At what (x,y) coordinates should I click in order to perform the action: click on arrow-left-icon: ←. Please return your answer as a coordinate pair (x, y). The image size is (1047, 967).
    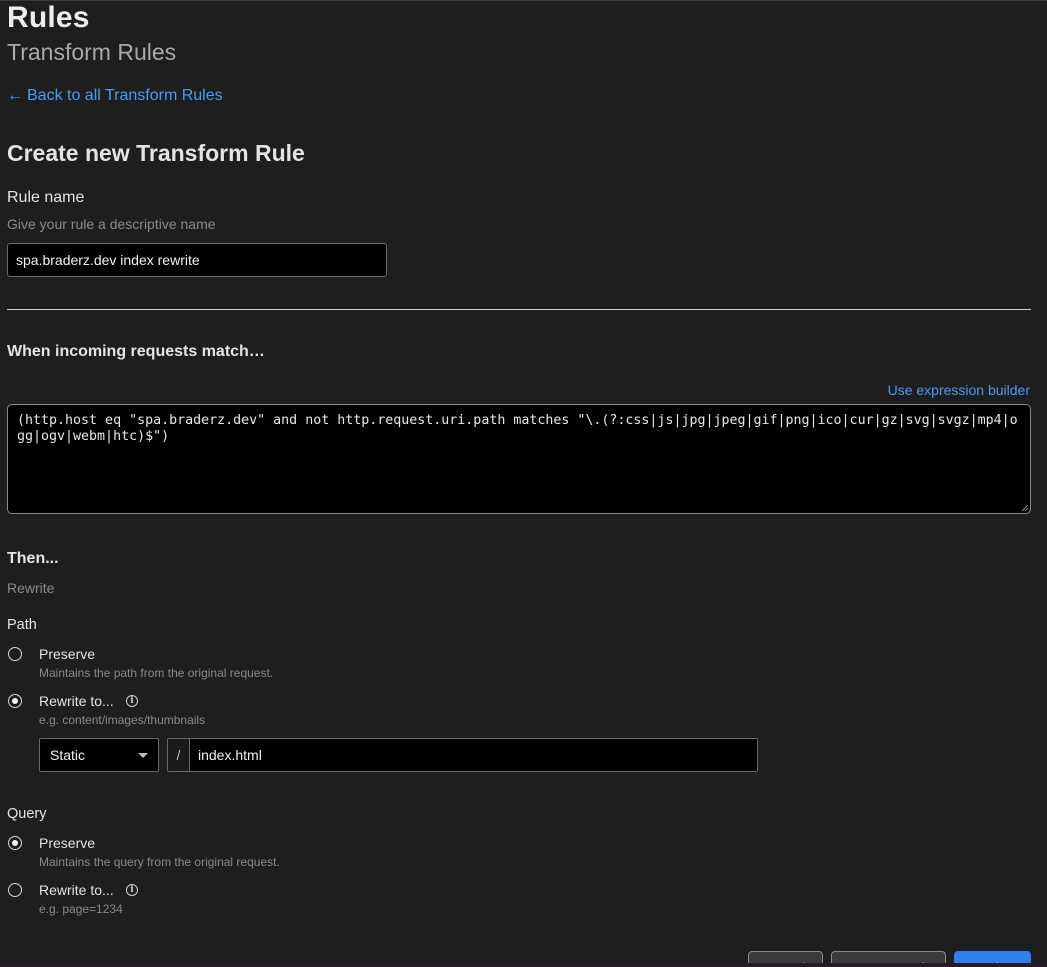
    Looking at the image, I should click on (15, 95).